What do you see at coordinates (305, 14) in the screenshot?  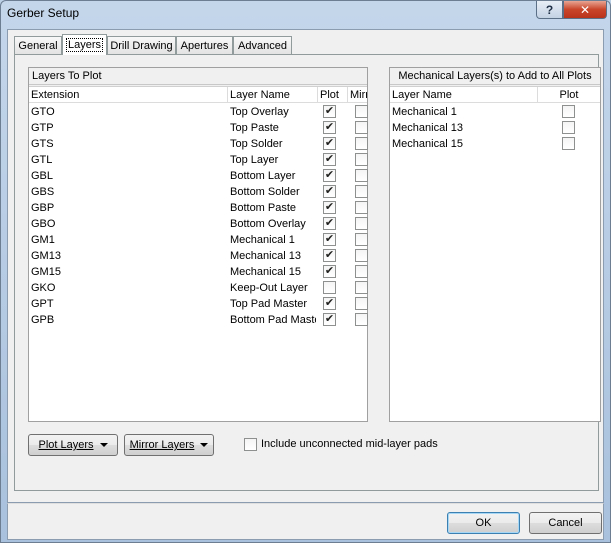 I see `title-bar: Gerber Setup ? ✕` at bounding box center [305, 14].